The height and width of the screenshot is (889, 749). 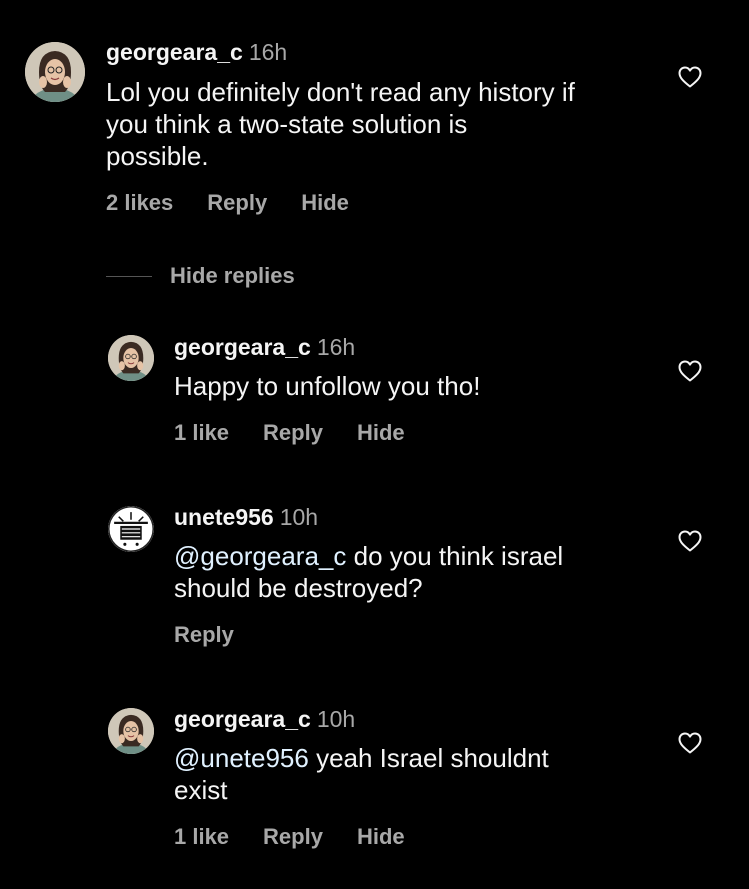 I want to click on reply-header: georgeara_c 10h, so click(x=264, y=719).